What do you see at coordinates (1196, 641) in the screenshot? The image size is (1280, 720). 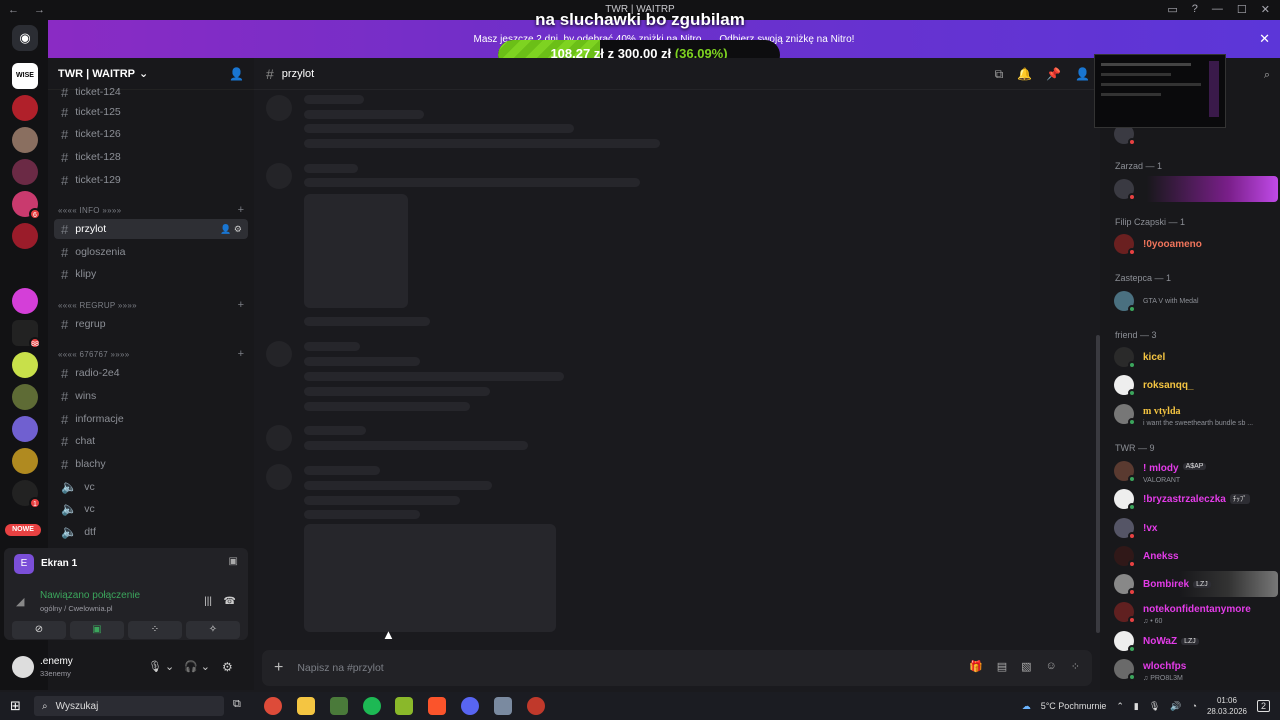 I see `member-item: NoWaZ LZJ` at bounding box center [1196, 641].